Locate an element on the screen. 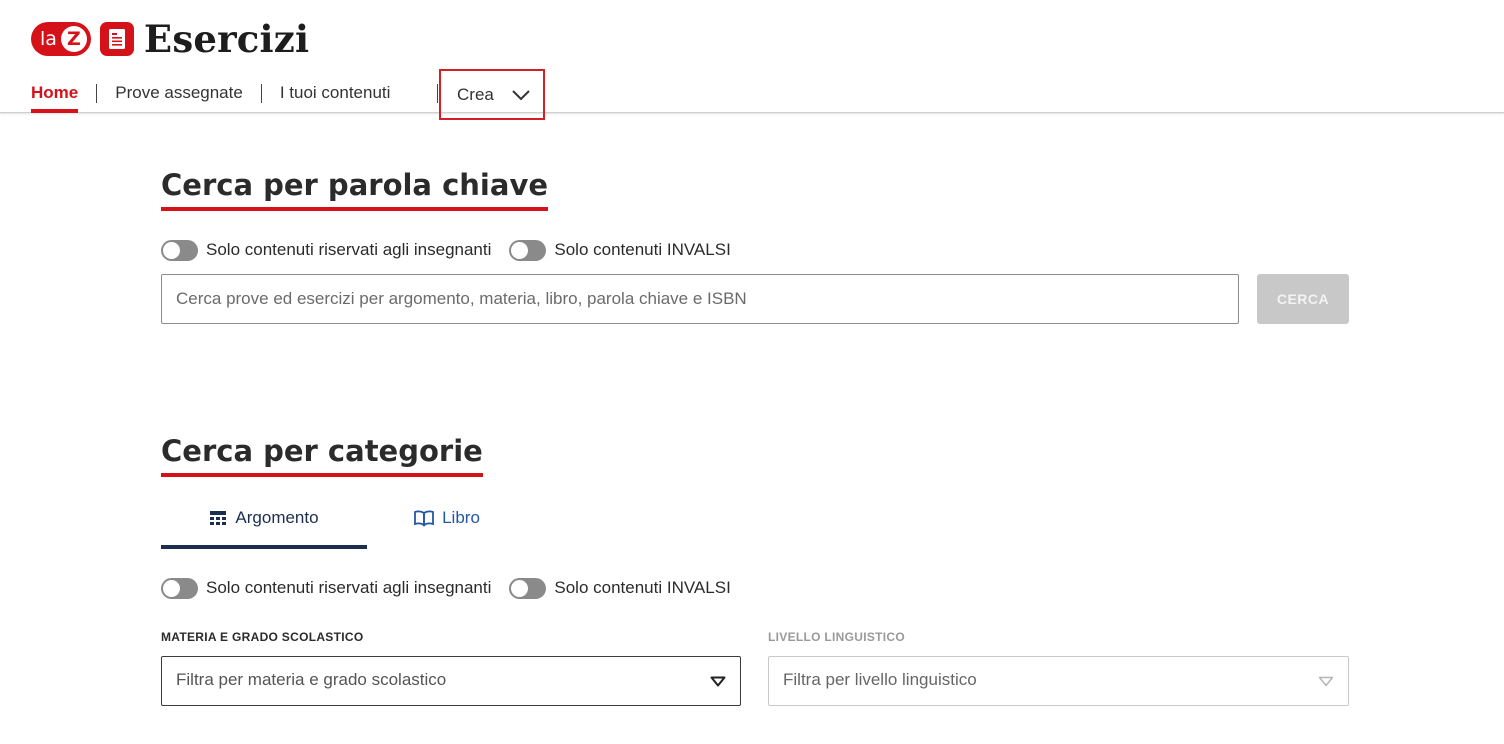 This screenshot has height=744, width=1504. tab-argomento-label: Argomento is located at coordinates (277, 517).